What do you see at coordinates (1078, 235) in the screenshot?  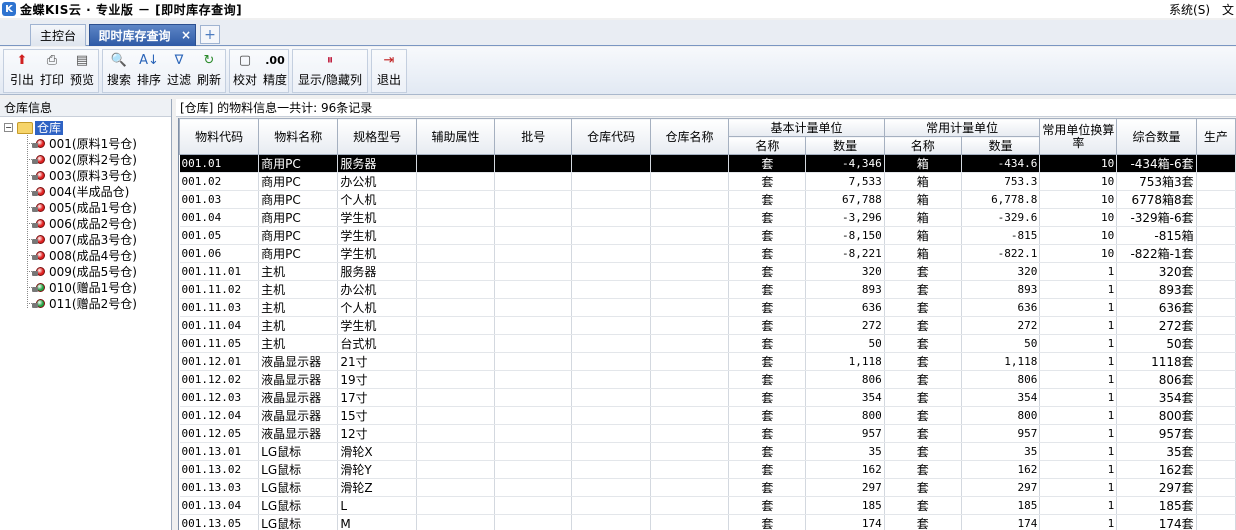 I see `cell-rate: 10` at bounding box center [1078, 235].